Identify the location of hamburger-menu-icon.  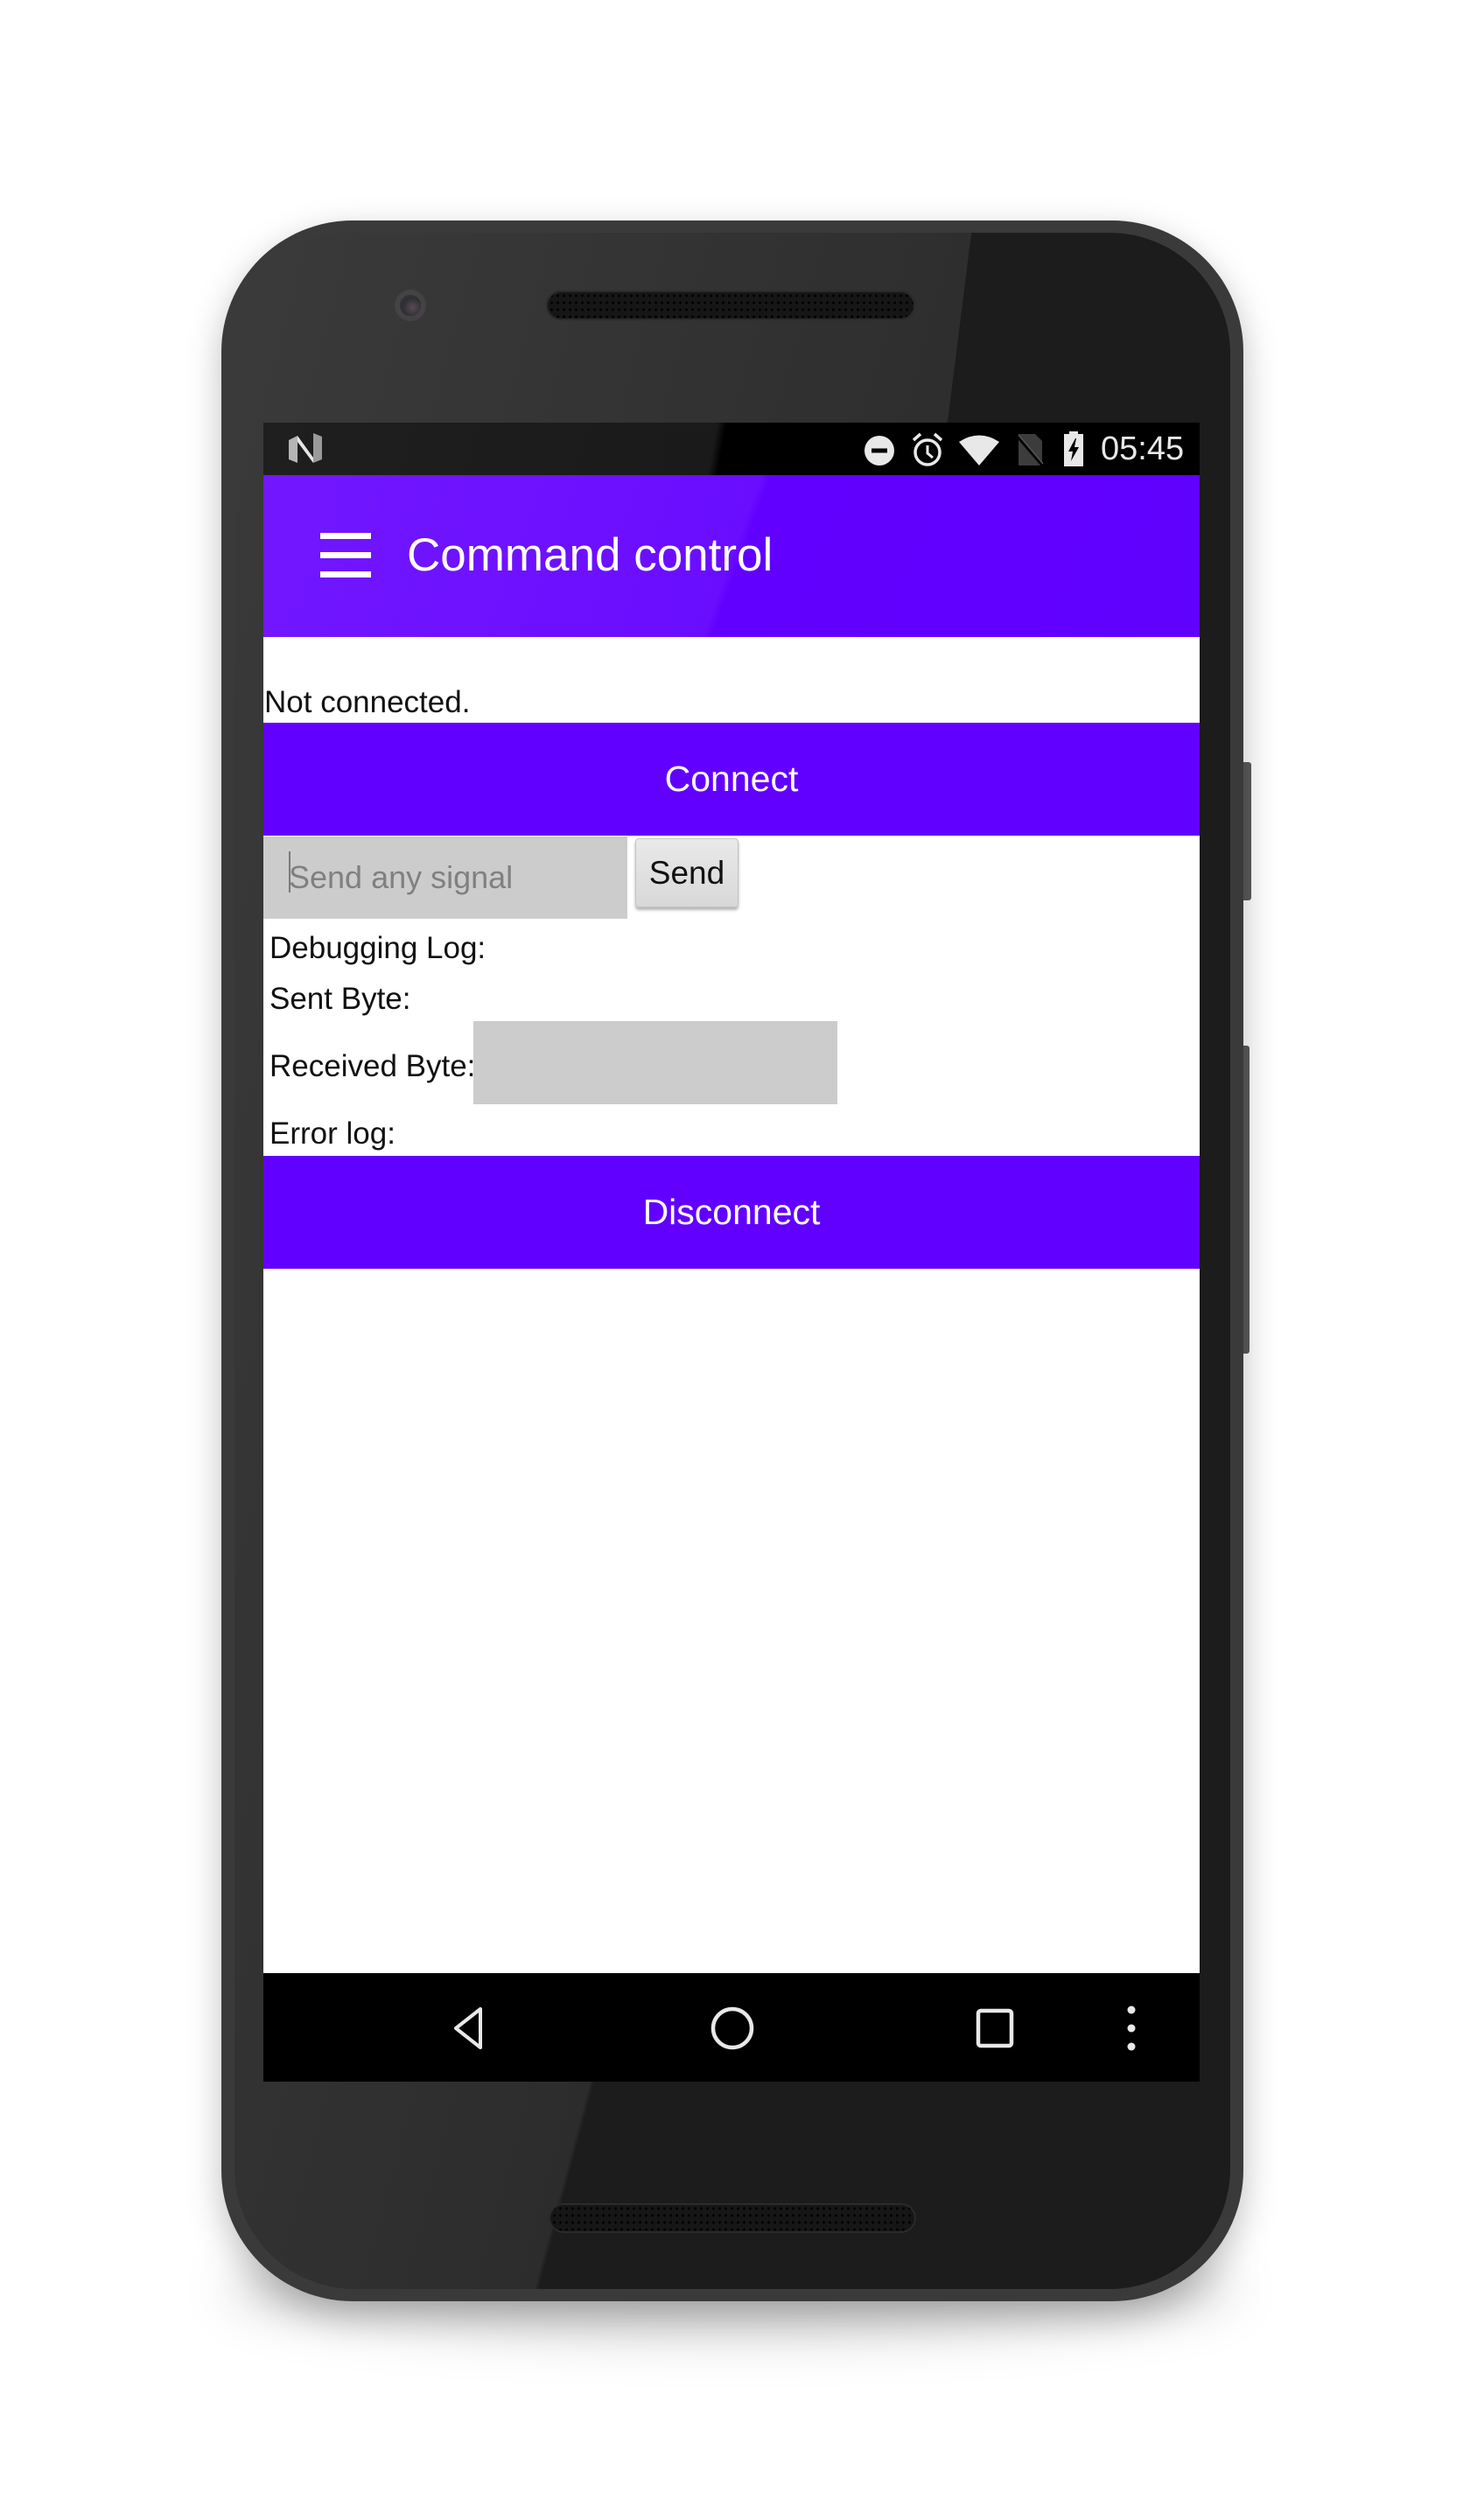
(345, 555).